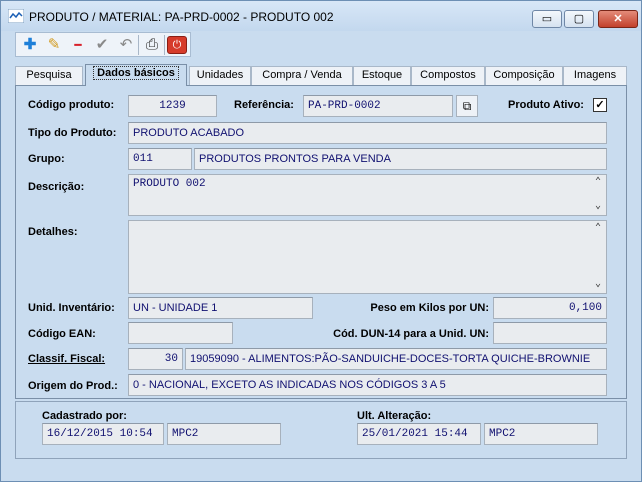  I want to click on dun-field, so click(550, 333).